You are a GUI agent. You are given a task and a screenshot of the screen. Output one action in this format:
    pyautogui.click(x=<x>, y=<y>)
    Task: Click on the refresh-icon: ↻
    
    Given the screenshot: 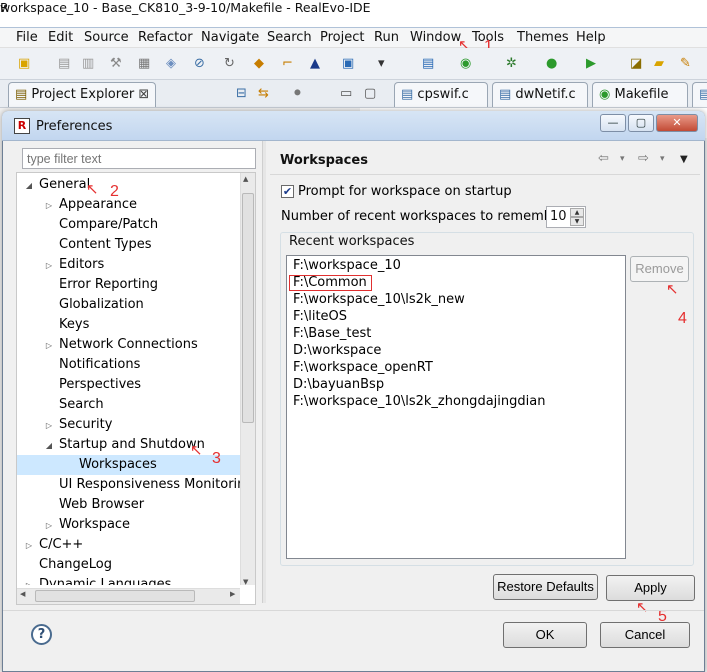 What is the action you would take?
    pyautogui.click(x=231, y=64)
    